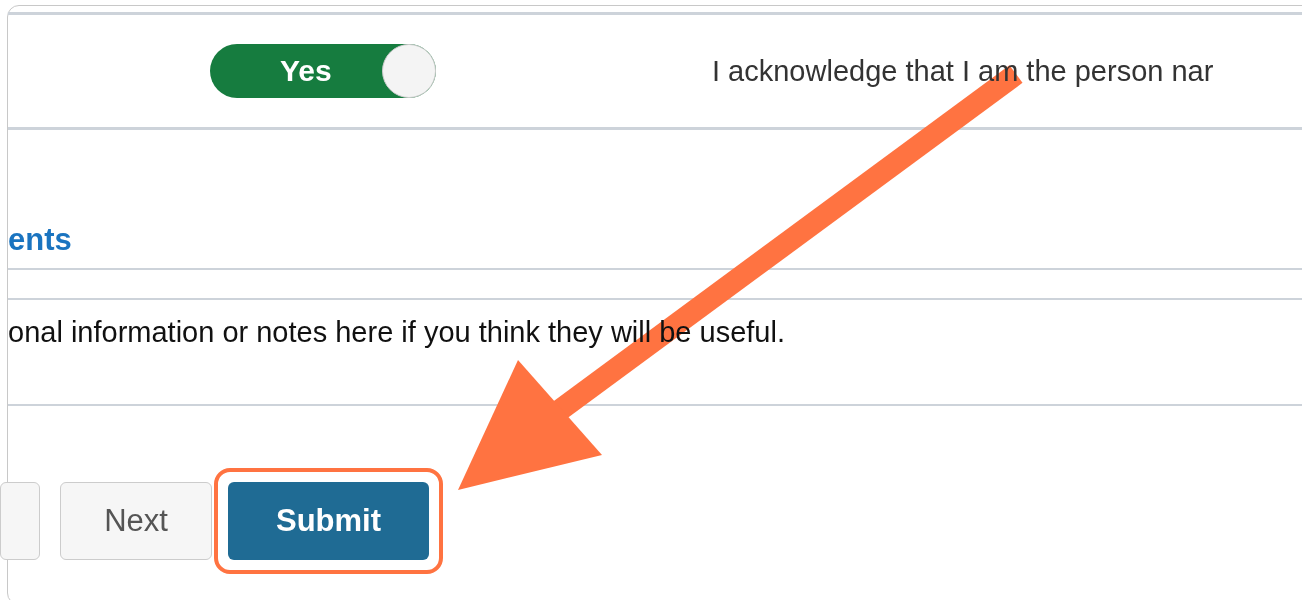  I want to click on next-button: Next, so click(136, 521).